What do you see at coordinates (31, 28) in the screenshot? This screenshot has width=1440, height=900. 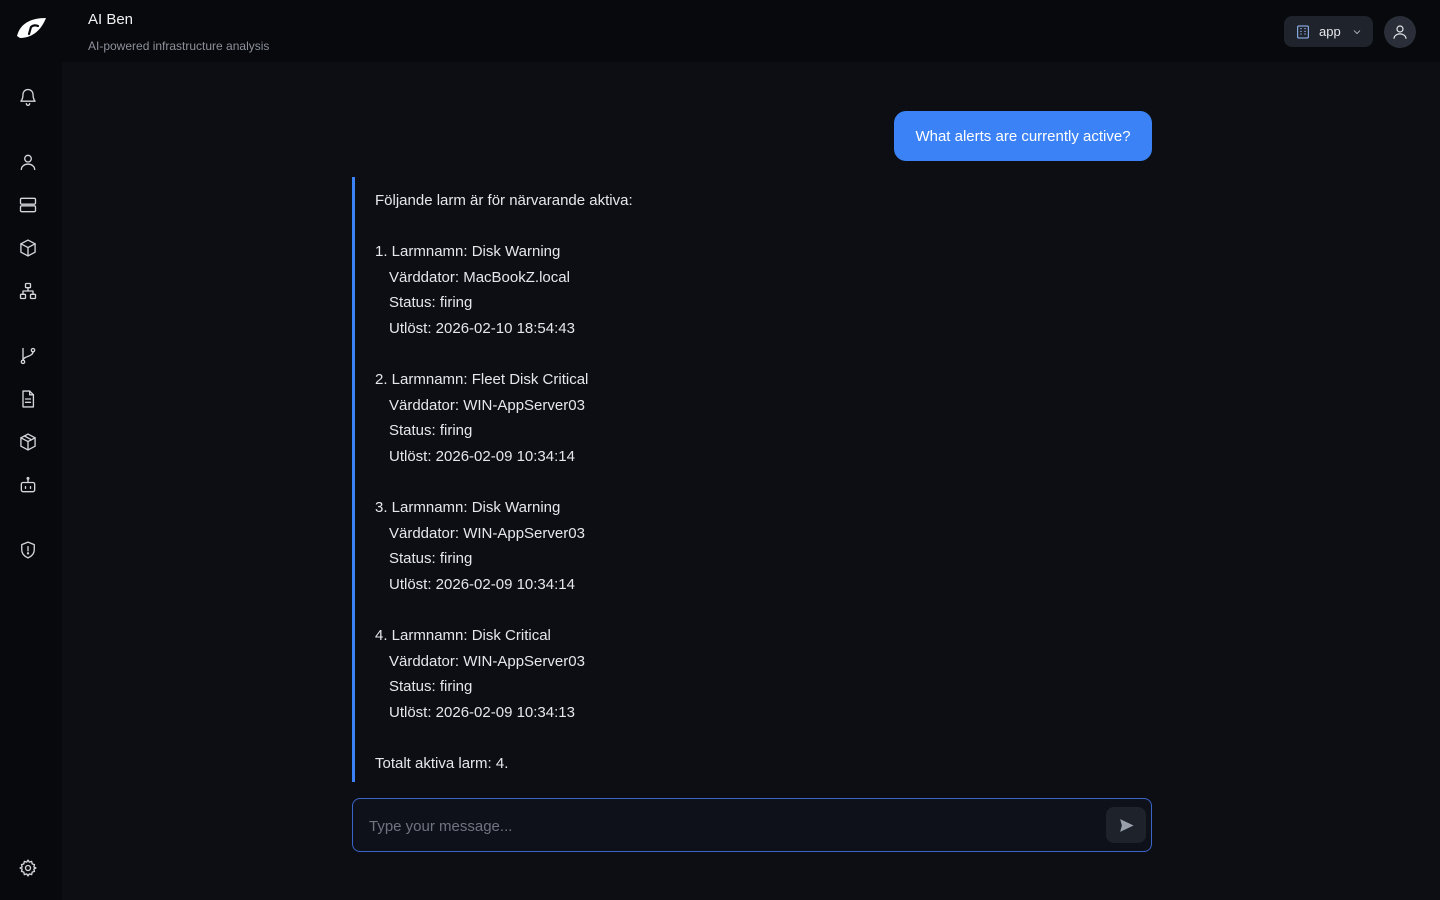 I see `logo-icon` at bounding box center [31, 28].